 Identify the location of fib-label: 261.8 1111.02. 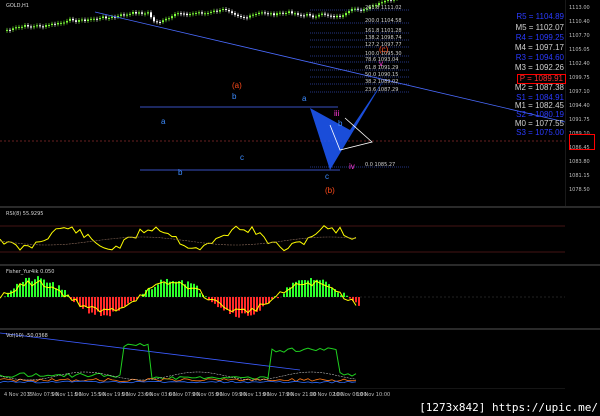
(383, 8).